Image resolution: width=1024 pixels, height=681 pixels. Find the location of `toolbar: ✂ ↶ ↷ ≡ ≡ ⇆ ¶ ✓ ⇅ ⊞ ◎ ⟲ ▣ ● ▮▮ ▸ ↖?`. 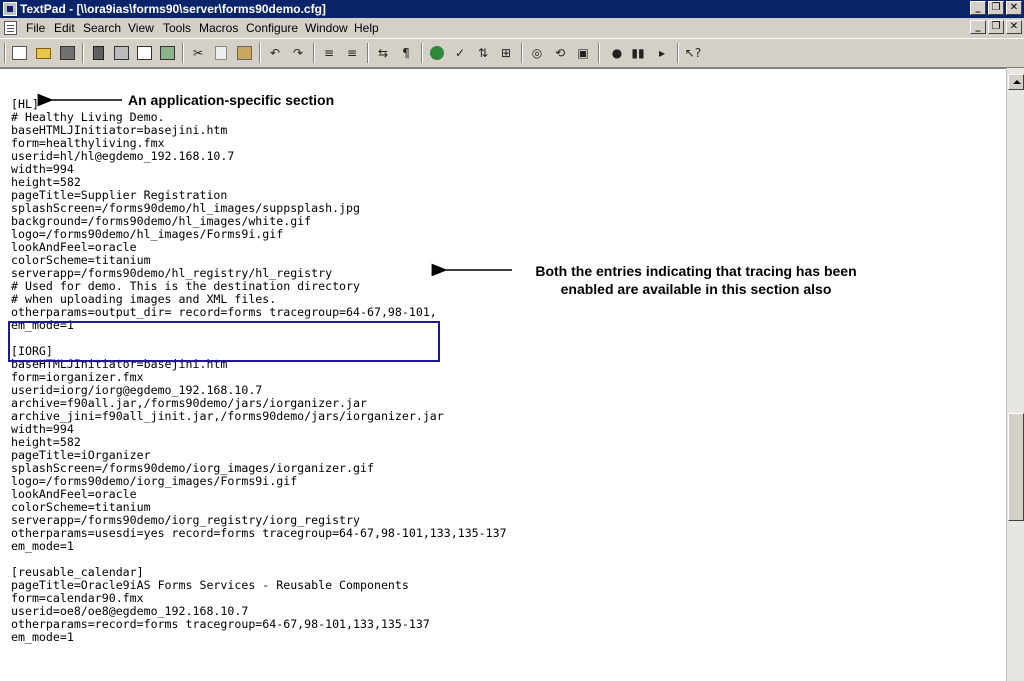

toolbar: ✂ ↶ ↷ ≡ ≡ ⇆ ¶ ✓ ⇅ ⊞ ◎ ⟲ ▣ ● ▮▮ ▸ ↖? is located at coordinates (512, 53).